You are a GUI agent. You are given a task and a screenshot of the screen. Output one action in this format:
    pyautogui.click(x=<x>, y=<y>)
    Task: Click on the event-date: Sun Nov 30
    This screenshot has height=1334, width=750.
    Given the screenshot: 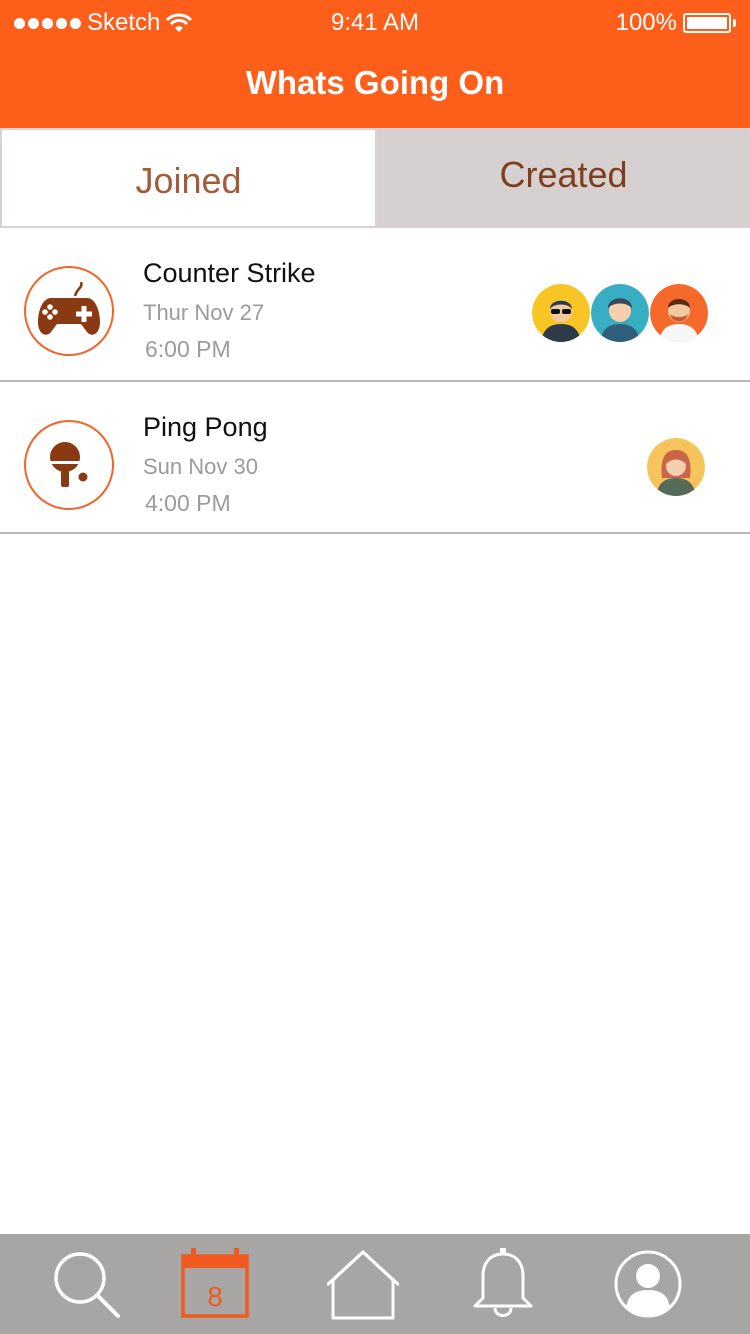 What is the action you would take?
    pyautogui.click(x=200, y=466)
    